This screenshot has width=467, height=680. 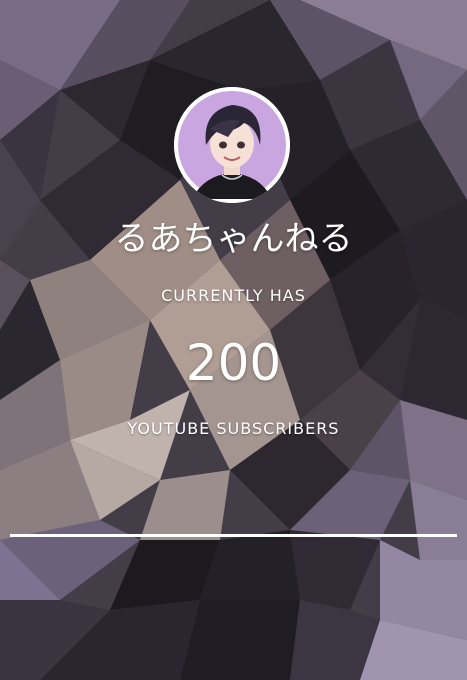 I want to click on progress-bar, so click(x=233, y=535).